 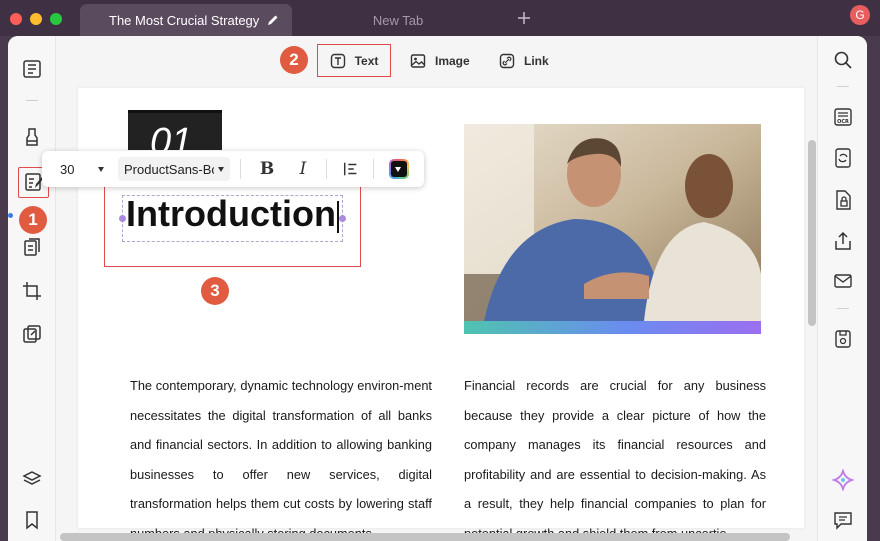 What do you see at coordinates (843, 122) in the screenshot?
I see `svg-text: OCR` at bounding box center [843, 122].